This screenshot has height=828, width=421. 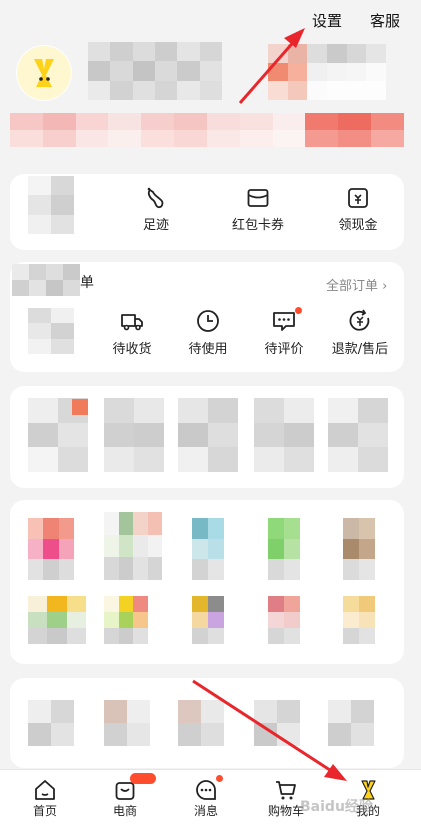 What do you see at coordinates (268, 70) in the screenshot?
I see `annotation-arrow-top` at bounding box center [268, 70].